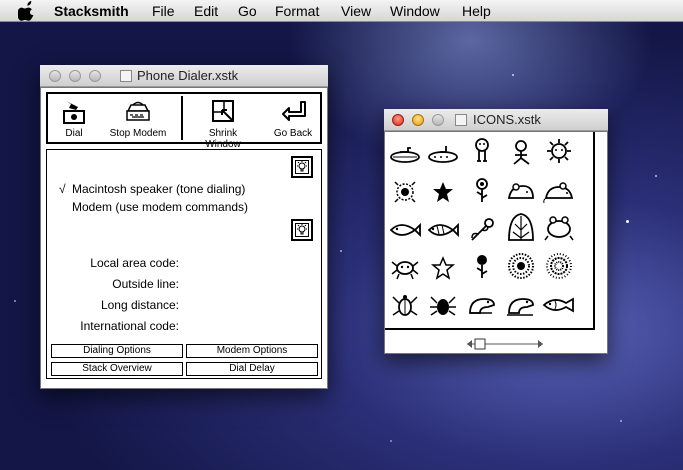  I want to click on local-area-code-label: Local area code:, so click(134, 263).